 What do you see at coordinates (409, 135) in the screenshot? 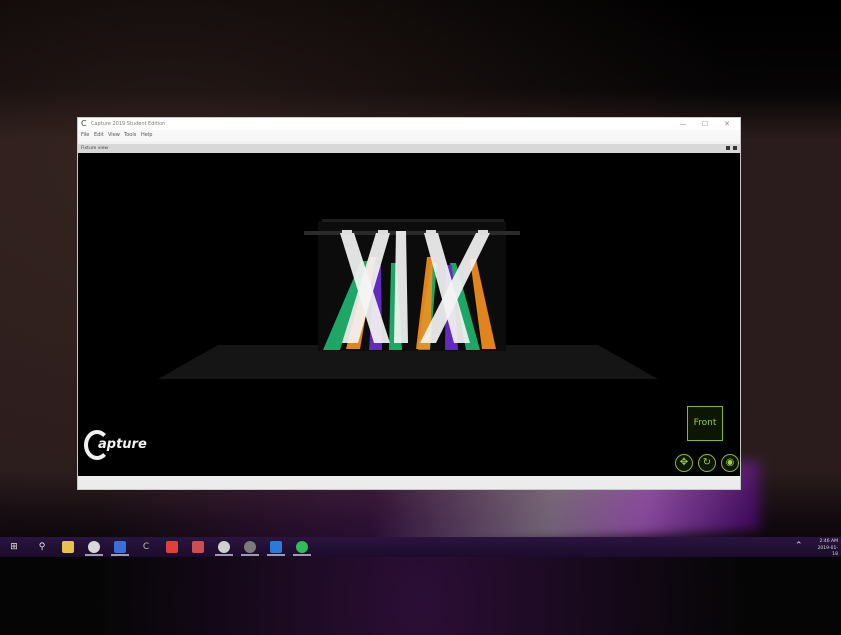
I see `menu-bar: File Edit View Tools Help` at bounding box center [409, 135].